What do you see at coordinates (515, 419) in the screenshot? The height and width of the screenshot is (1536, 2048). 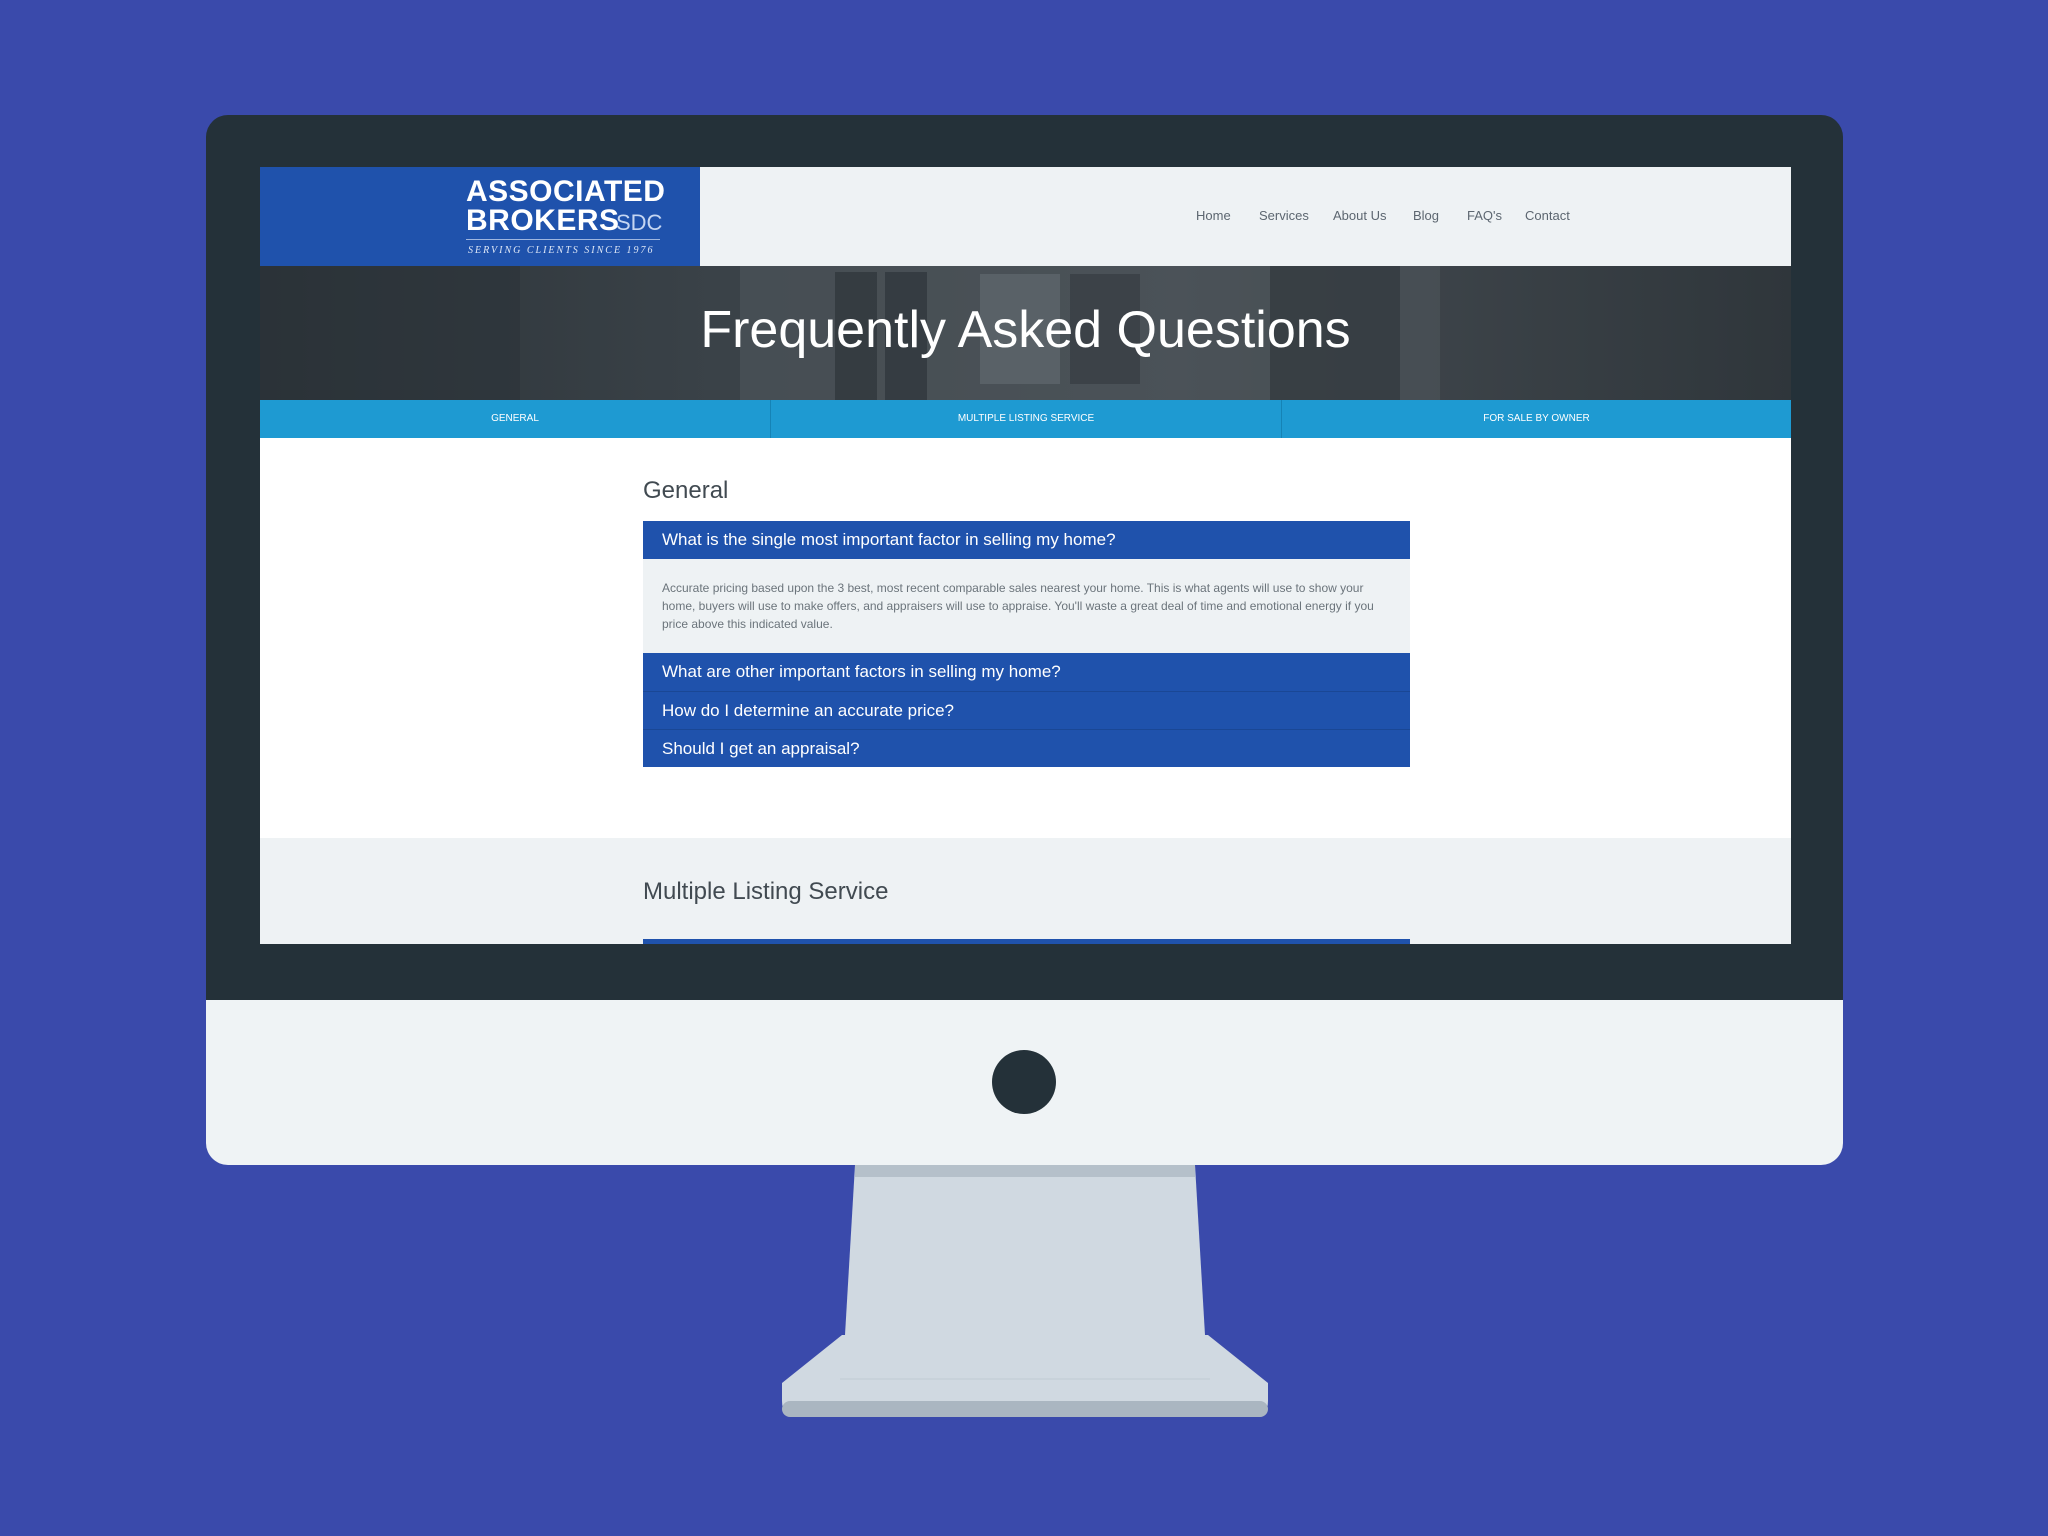 I see `tab-general: GENERAL` at bounding box center [515, 419].